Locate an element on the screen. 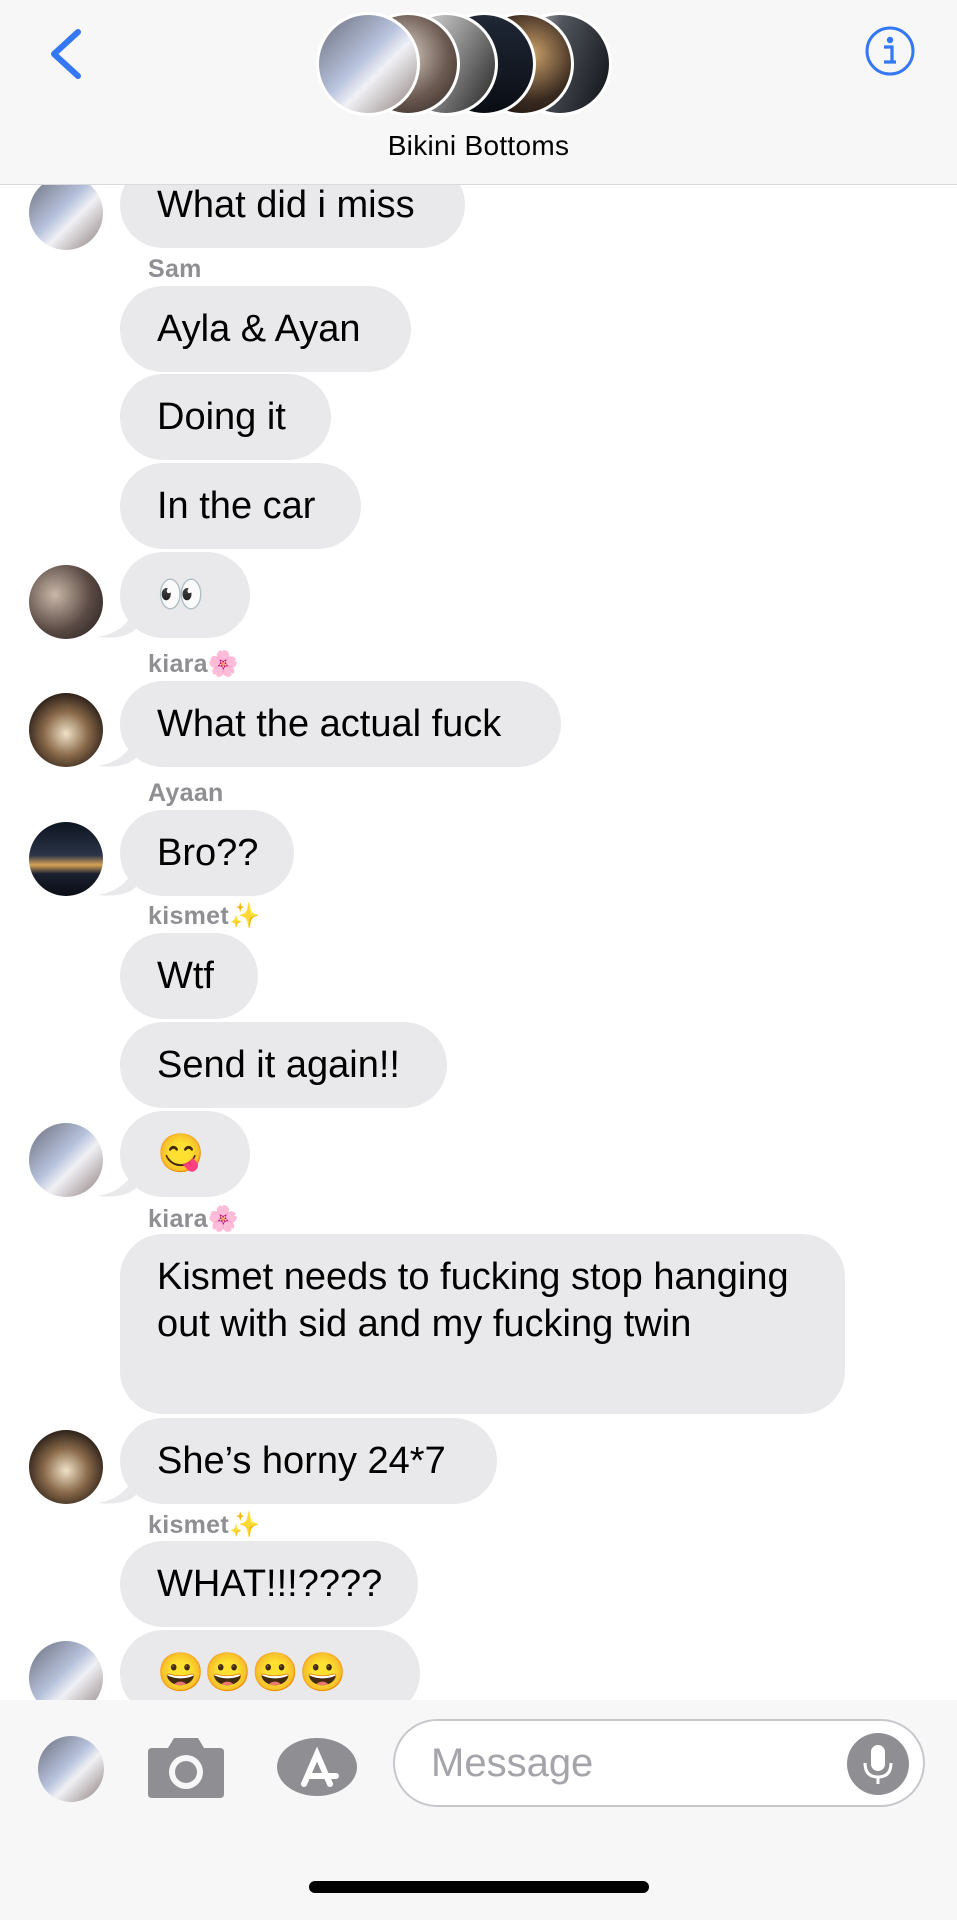 The height and width of the screenshot is (1920, 957). microphone-icon is located at coordinates (878, 1764).